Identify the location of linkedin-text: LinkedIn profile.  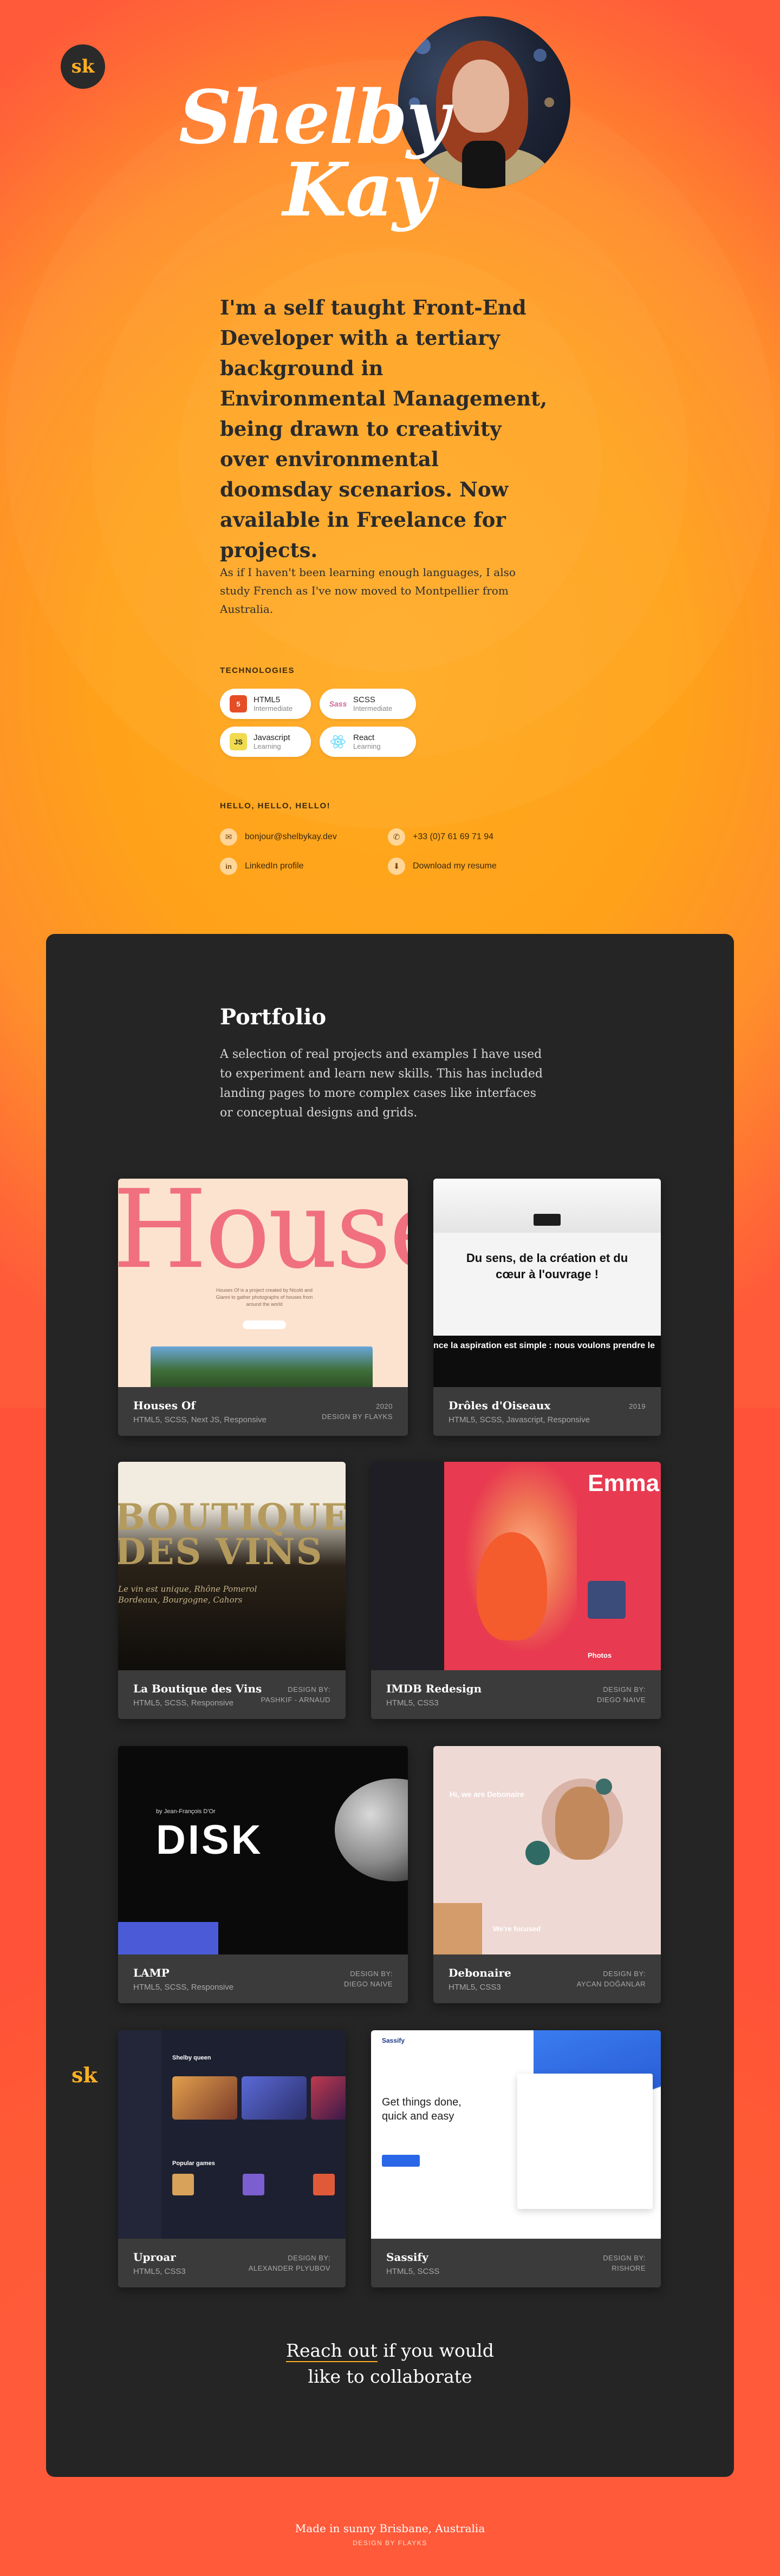
(274, 866).